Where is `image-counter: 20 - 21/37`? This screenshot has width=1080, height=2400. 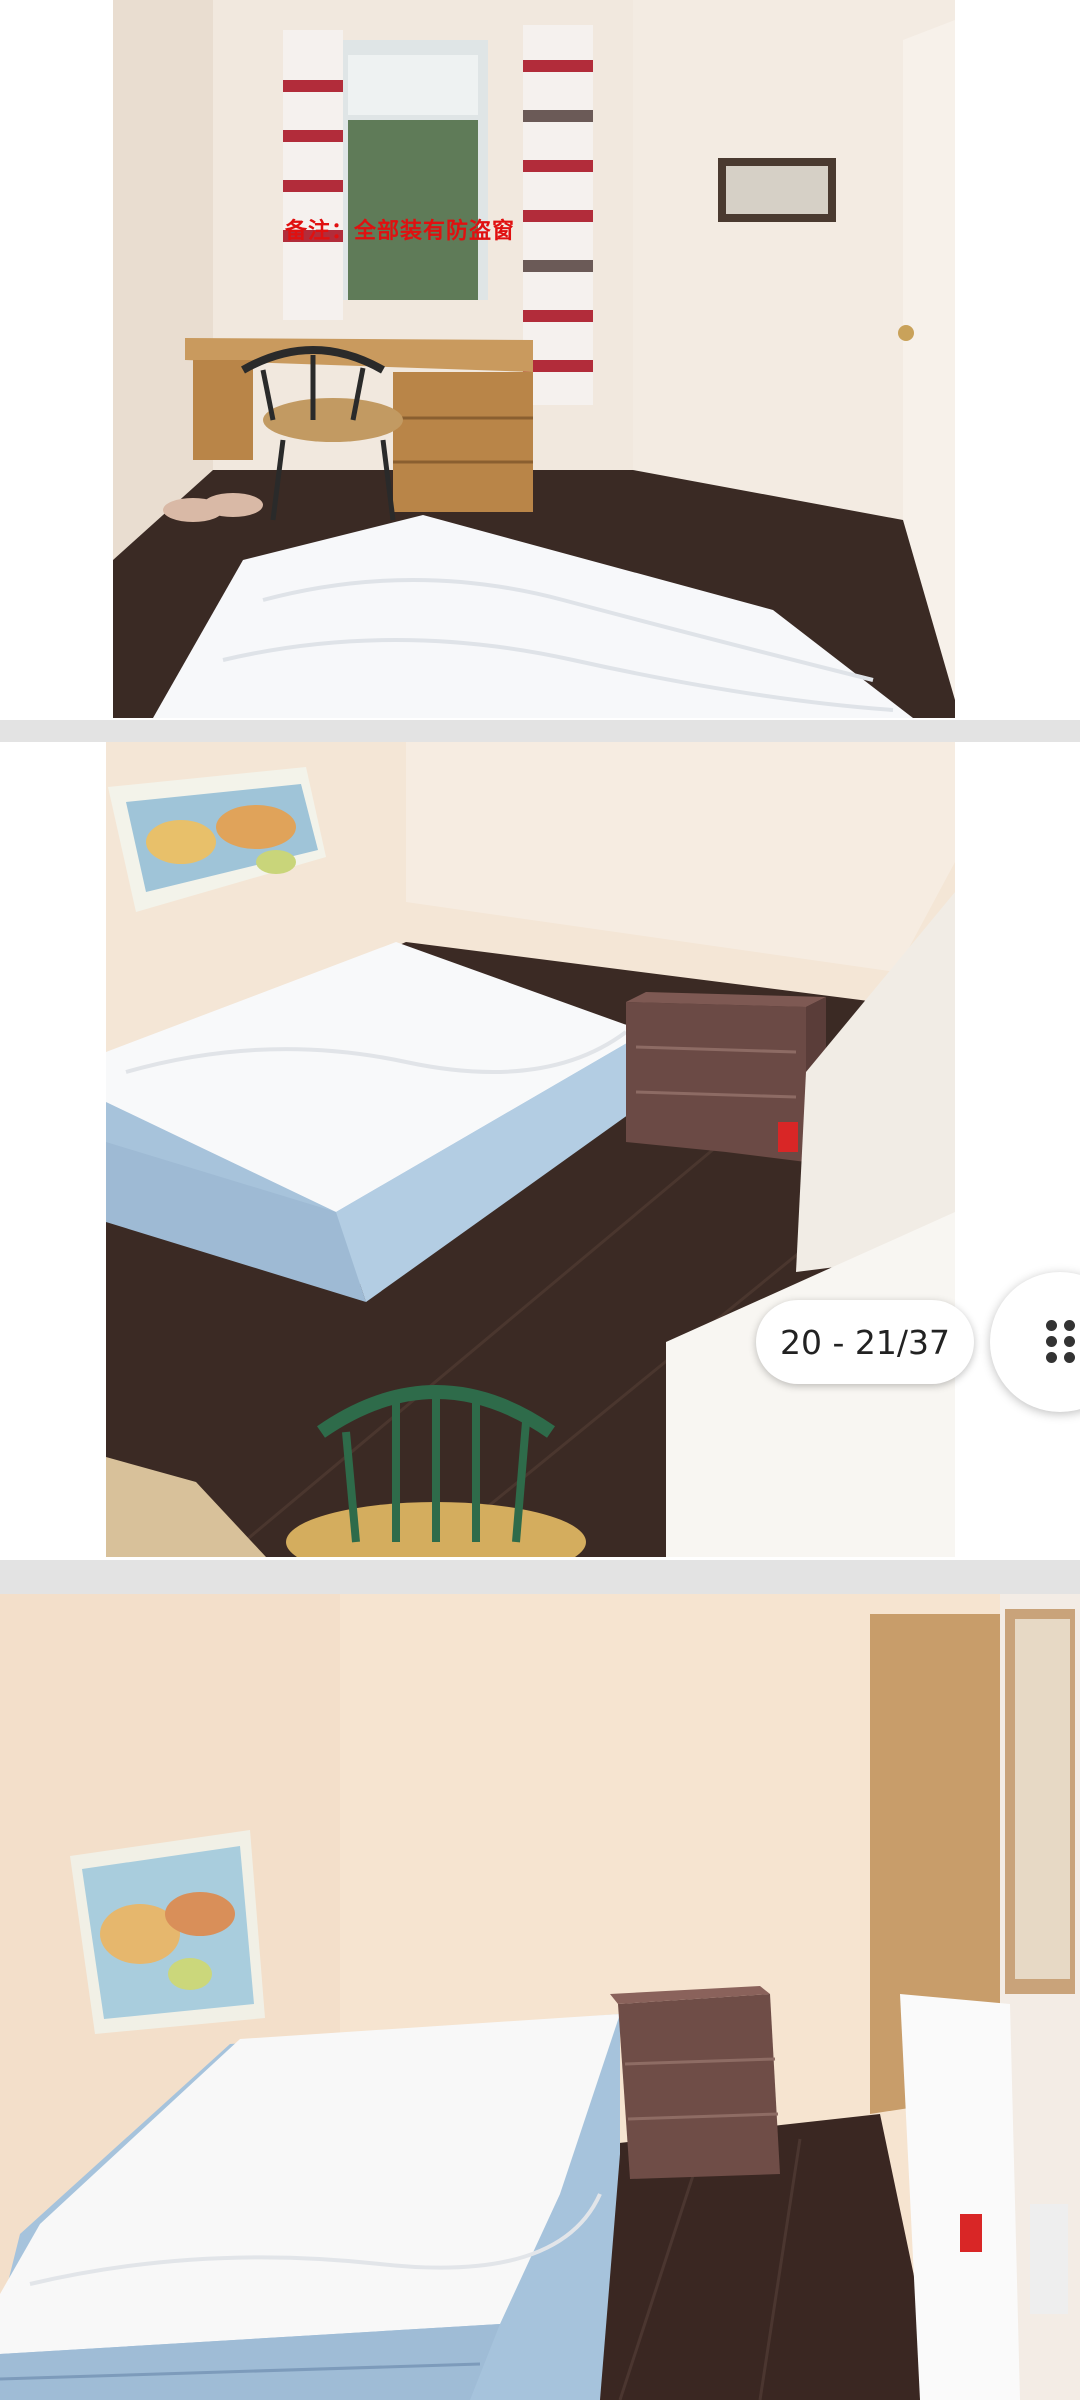 image-counter: 20 - 21/37 is located at coordinates (865, 1342).